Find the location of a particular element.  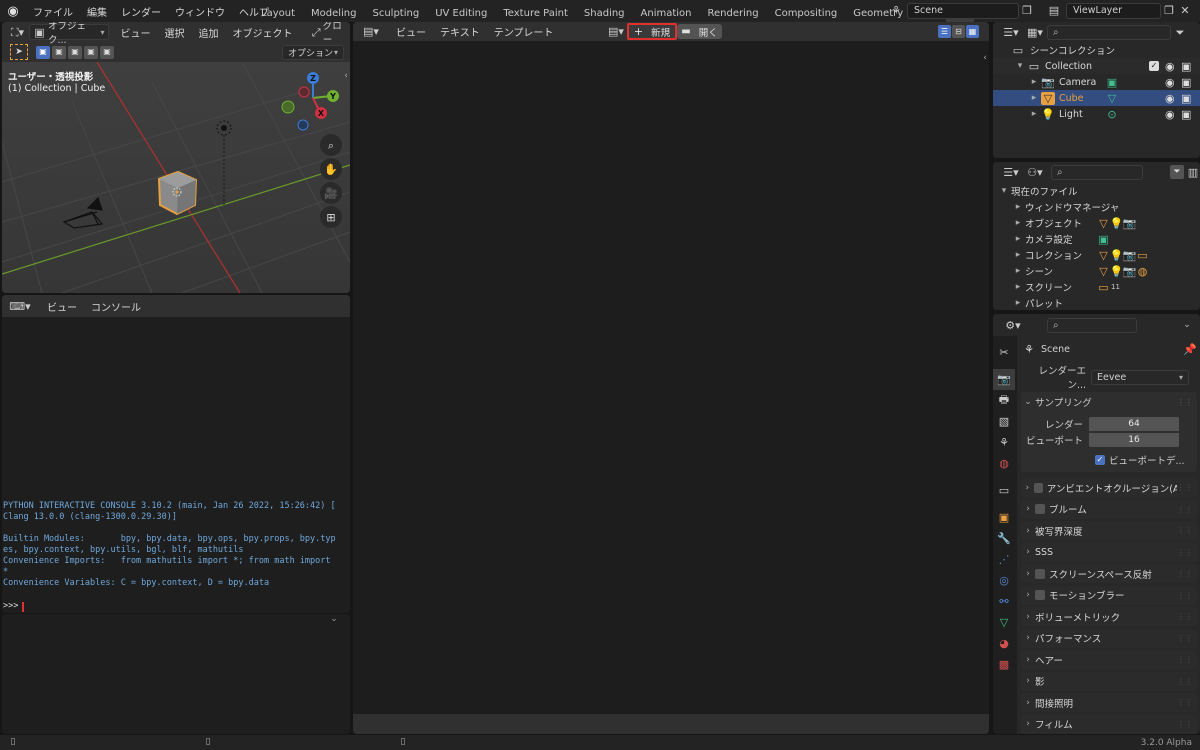

transform-orientation-label: グロー is located at coordinates (336, 34).